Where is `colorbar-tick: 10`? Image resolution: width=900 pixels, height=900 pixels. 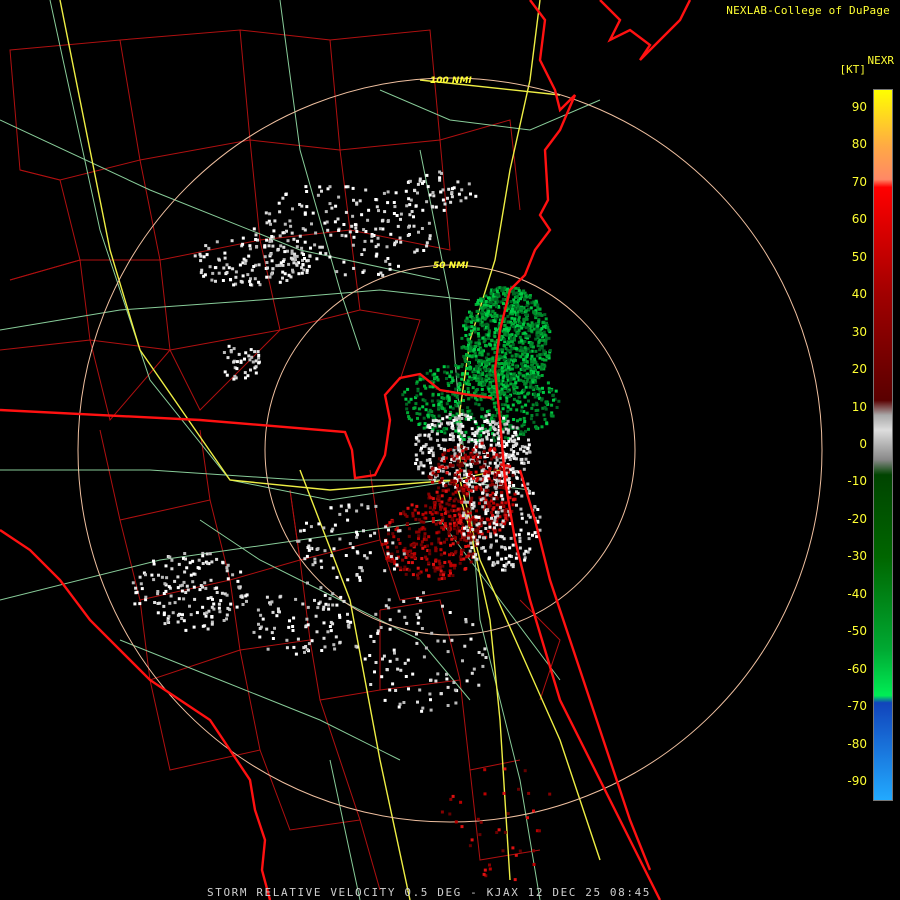
colorbar-tick: 10 is located at coordinates (859, 406).